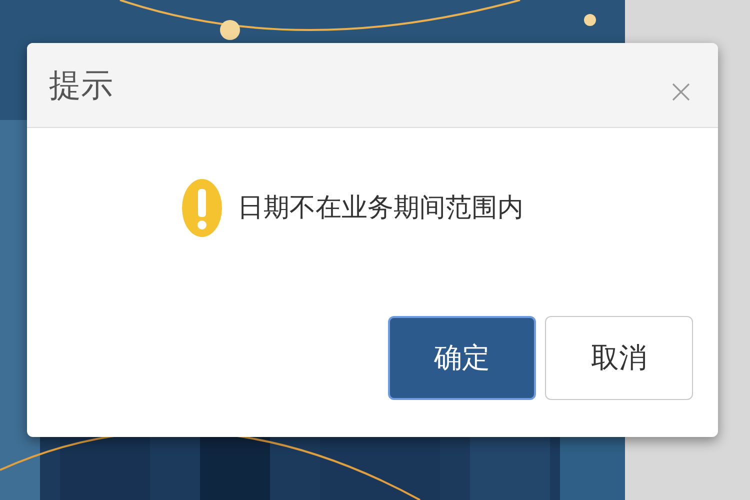 The width and height of the screenshot is (750, 500). Describe the element at coordinates (619, 358) in the screenshot. I see `cancel-button: 取消` at that location.